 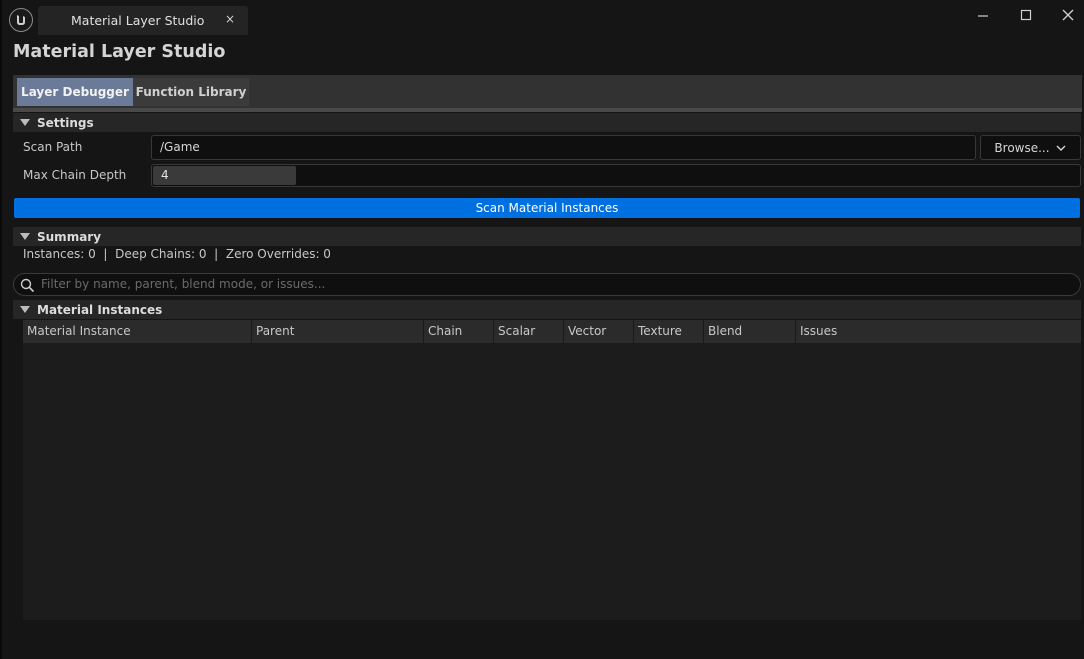 What do you see at coordinates (547, 309) in the screenshot?
I see `material-instances-section-header: Material Instances` at bounding box center [547, 309].